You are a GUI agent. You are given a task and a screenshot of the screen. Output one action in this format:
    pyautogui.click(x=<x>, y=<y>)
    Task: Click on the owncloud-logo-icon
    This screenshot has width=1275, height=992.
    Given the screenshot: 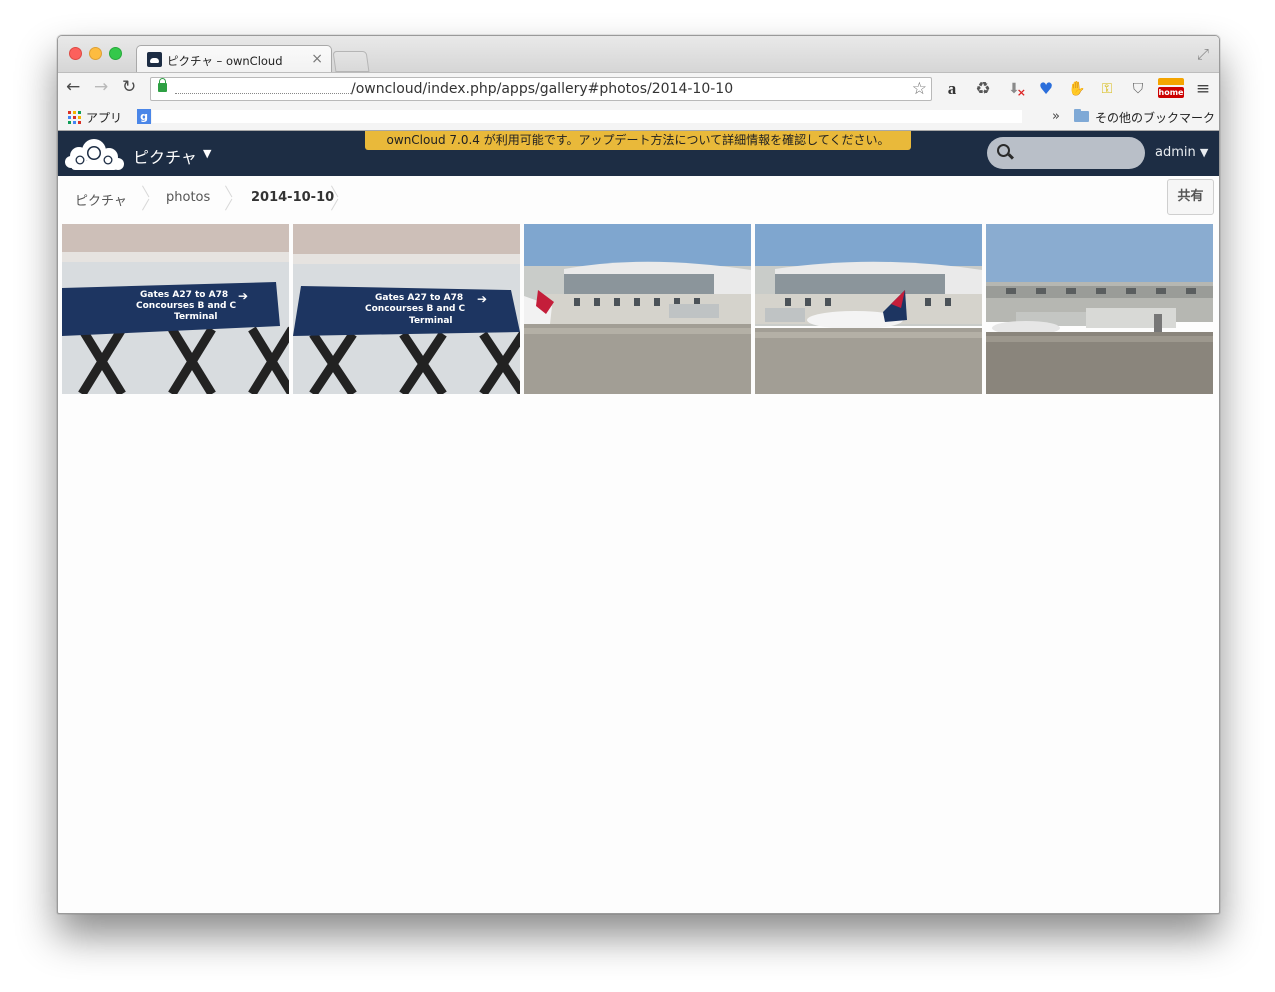 What is the action you would take?
    pyautogui.click(x=94, y=154)
    